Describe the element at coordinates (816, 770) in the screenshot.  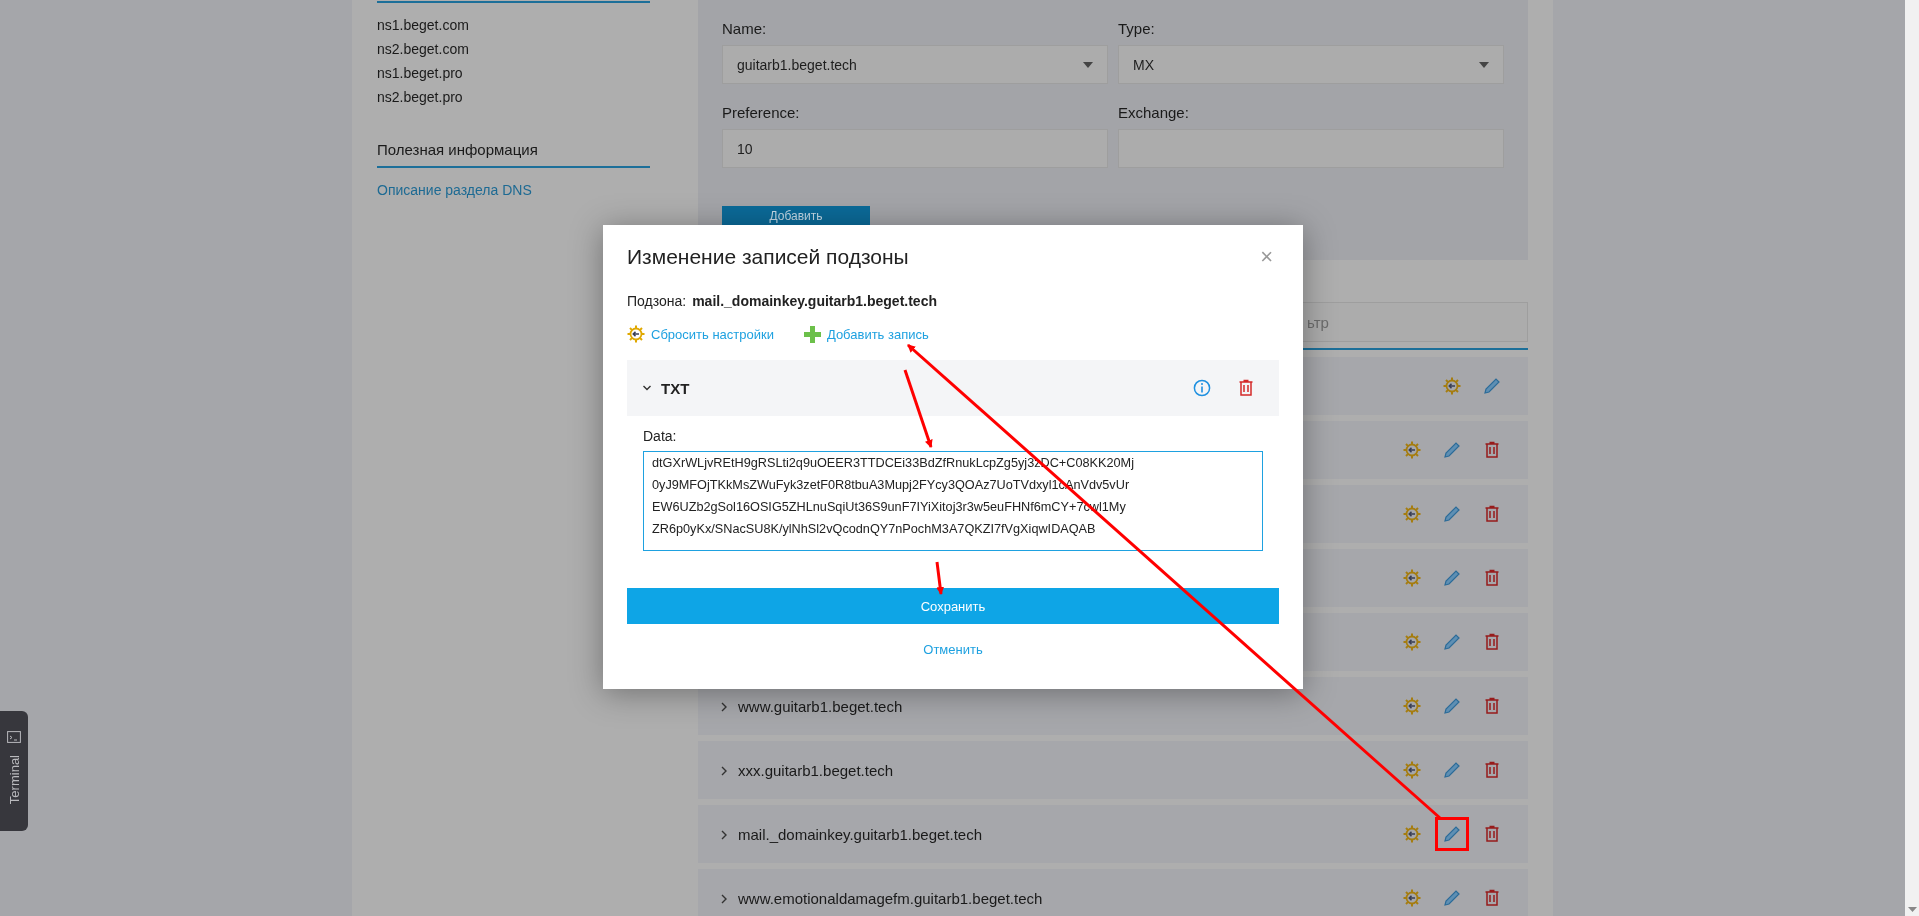
I see `record-name: xxx.guitarb1.beget.tech` at that location.